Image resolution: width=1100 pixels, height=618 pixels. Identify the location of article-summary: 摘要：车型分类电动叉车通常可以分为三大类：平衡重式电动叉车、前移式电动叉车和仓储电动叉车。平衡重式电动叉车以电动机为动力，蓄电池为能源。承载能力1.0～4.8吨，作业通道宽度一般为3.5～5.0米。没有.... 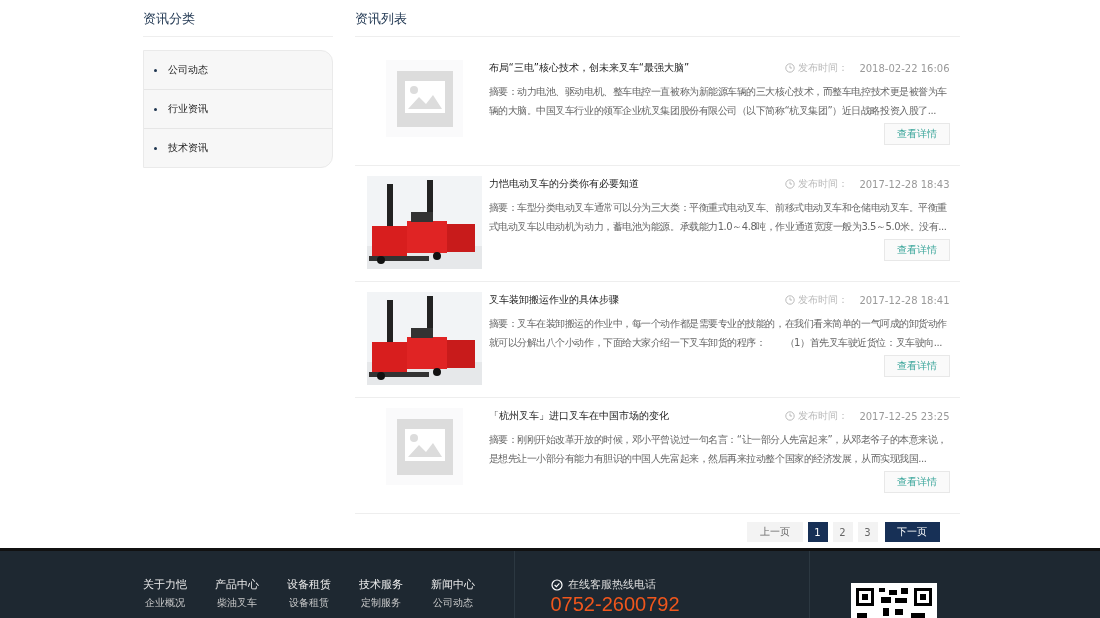
(718, 217).